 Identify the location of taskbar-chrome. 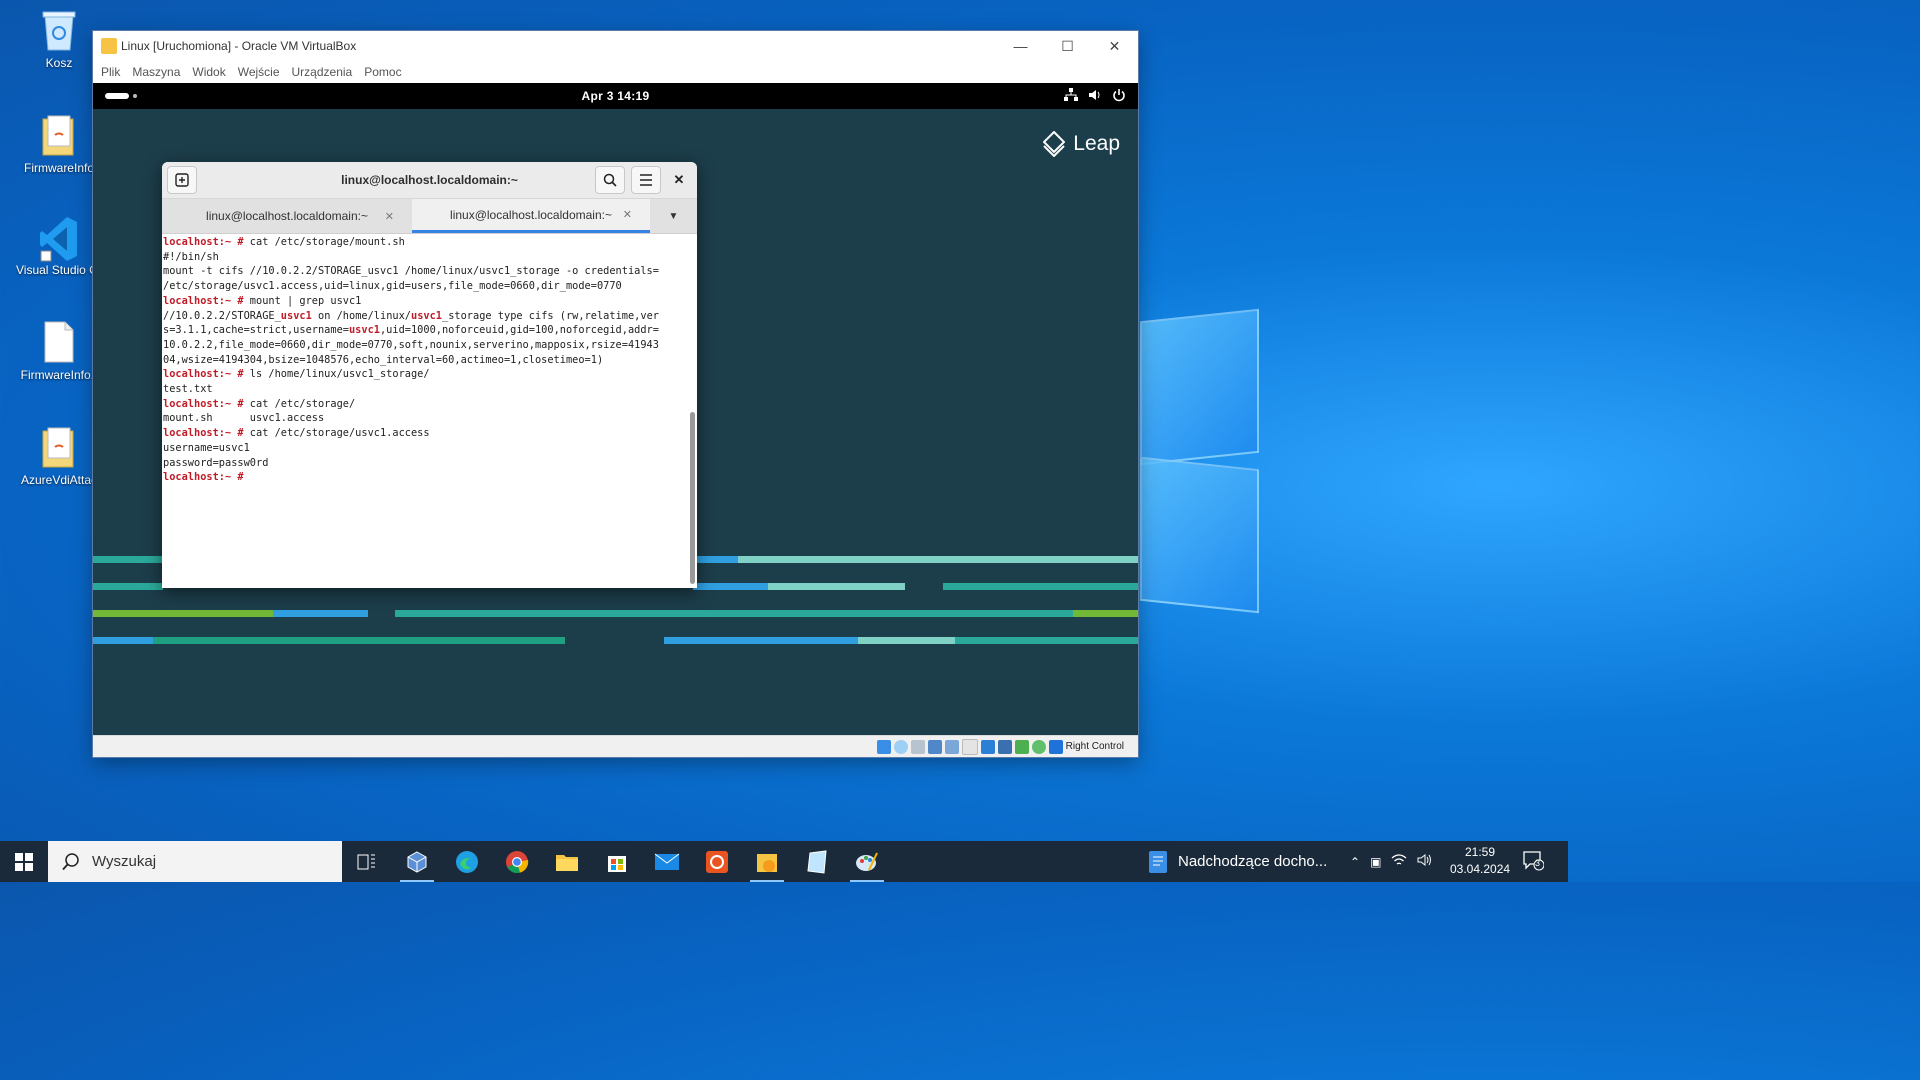
(517, 861).